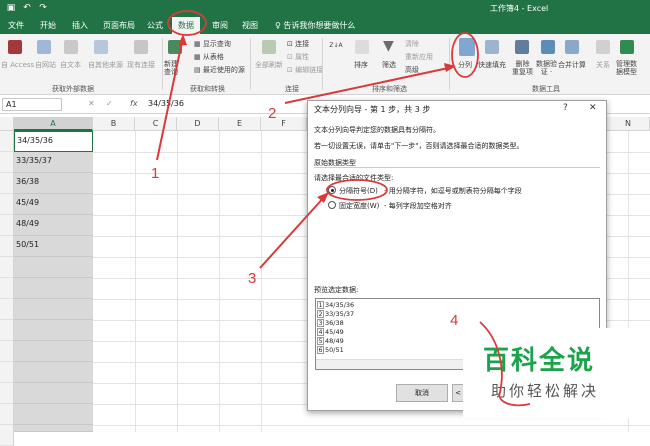 The width and height of the screenshot is (650, 446). What do you see at coordinates (252, 278) in the screenshot?
I see `annotation-number-3: 3` at bounding box center [252, 278].